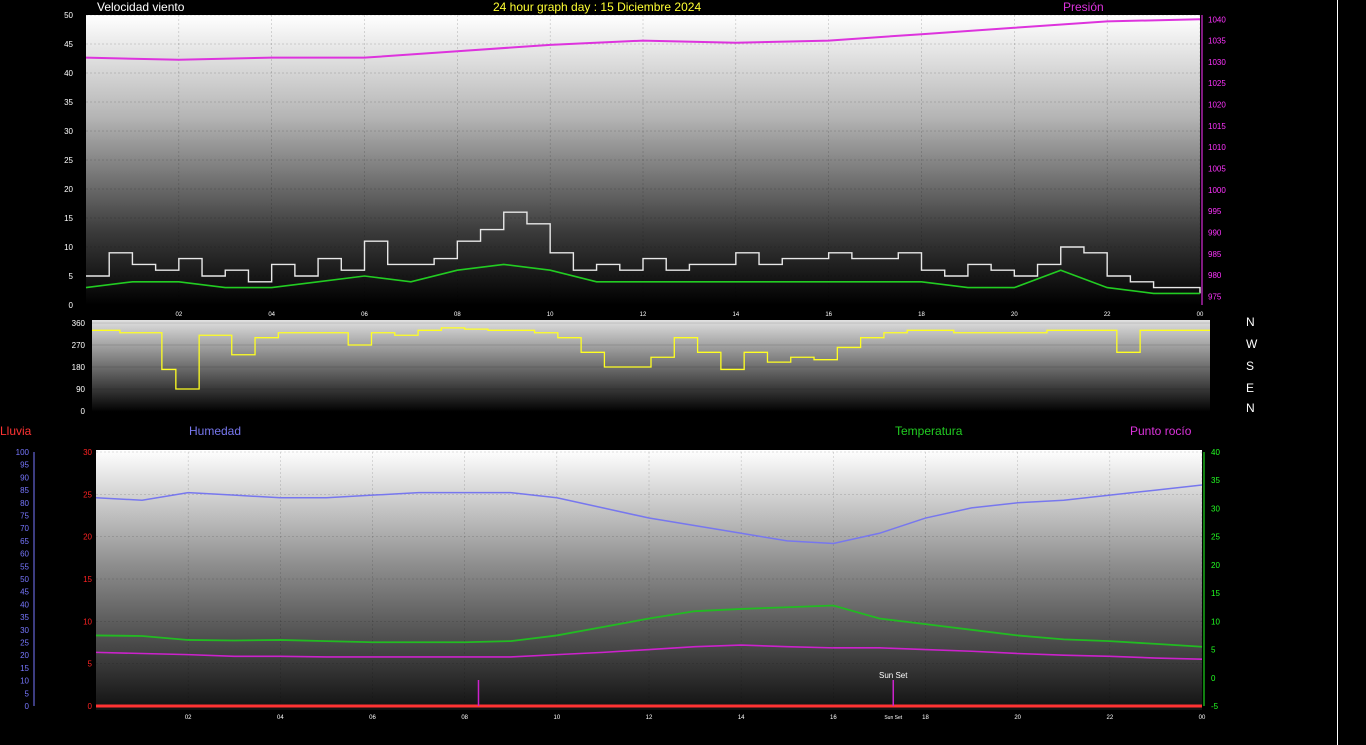  What do you see at coordinates (1215, 452) in the screenshot?
I see `temperature-tick-label: 40` at bounding box center [1215, 452].